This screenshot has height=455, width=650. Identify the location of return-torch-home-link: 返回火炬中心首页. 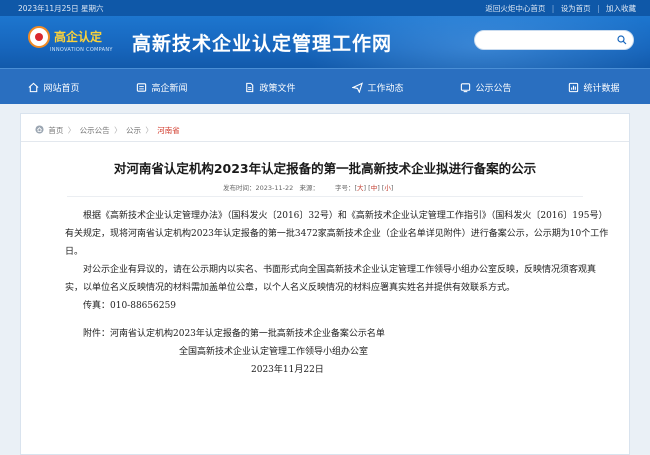
(515, 8).